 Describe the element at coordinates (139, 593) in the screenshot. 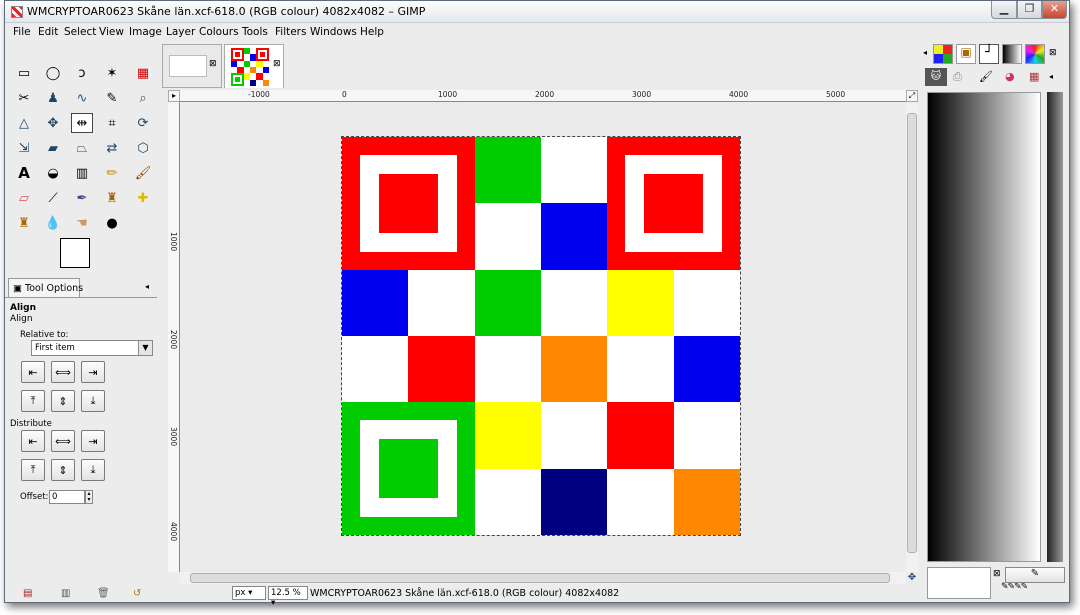

I see `reset-options-icon: ↺` at that location.